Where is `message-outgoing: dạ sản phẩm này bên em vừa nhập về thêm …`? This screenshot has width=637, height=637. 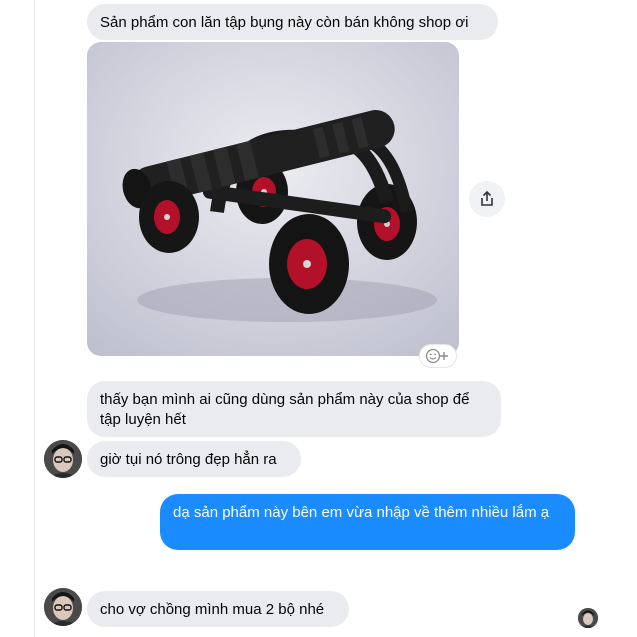 message-outgoing: dạ sản phẩm này bên em vừa nhập về thêm … is located at coordinates (367, 522).